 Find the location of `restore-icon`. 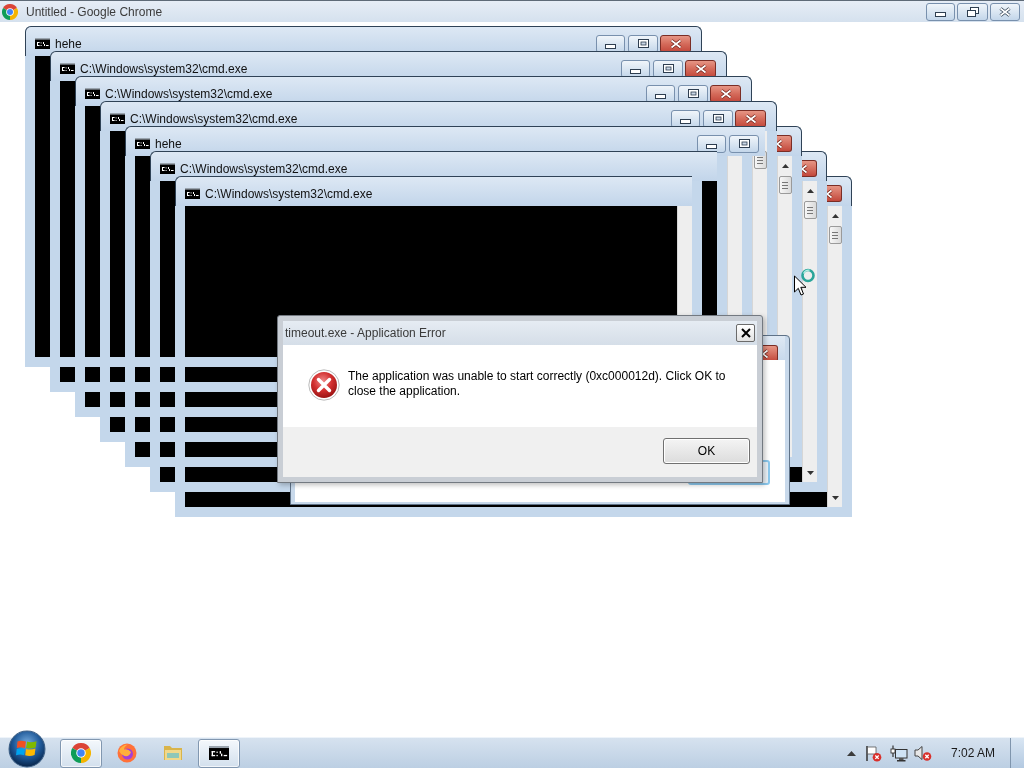

restore-icon is located at coordinates (972, 11).